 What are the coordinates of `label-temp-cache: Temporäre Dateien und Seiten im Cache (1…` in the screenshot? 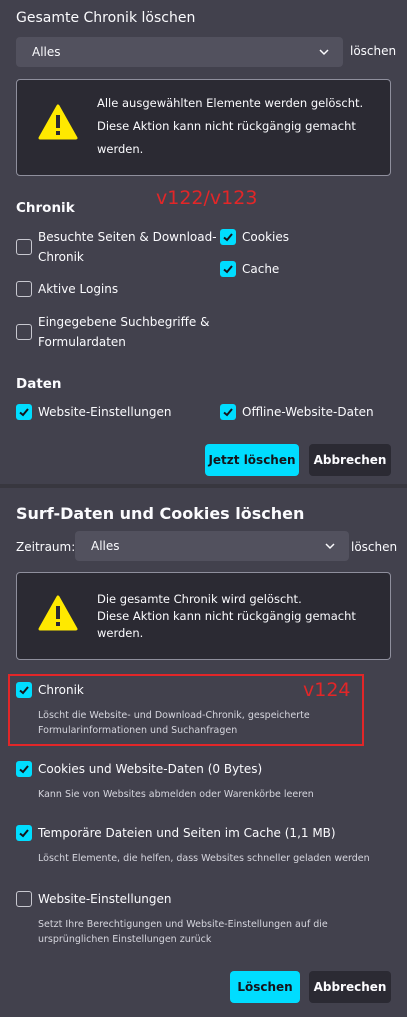 It's located at (187, 833).